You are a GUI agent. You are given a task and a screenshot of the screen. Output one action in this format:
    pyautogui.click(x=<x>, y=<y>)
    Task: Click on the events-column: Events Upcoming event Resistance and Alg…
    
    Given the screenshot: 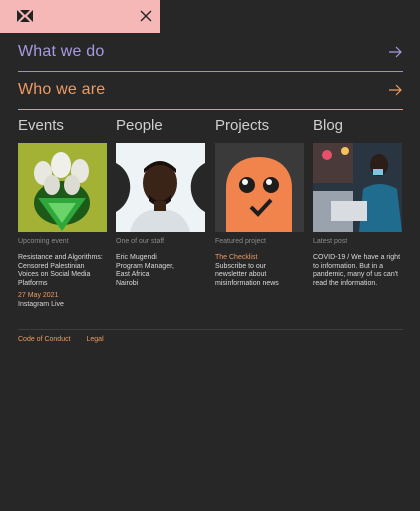 What is the action you would take?
    pyautogui.click(x=63, y=212)
    